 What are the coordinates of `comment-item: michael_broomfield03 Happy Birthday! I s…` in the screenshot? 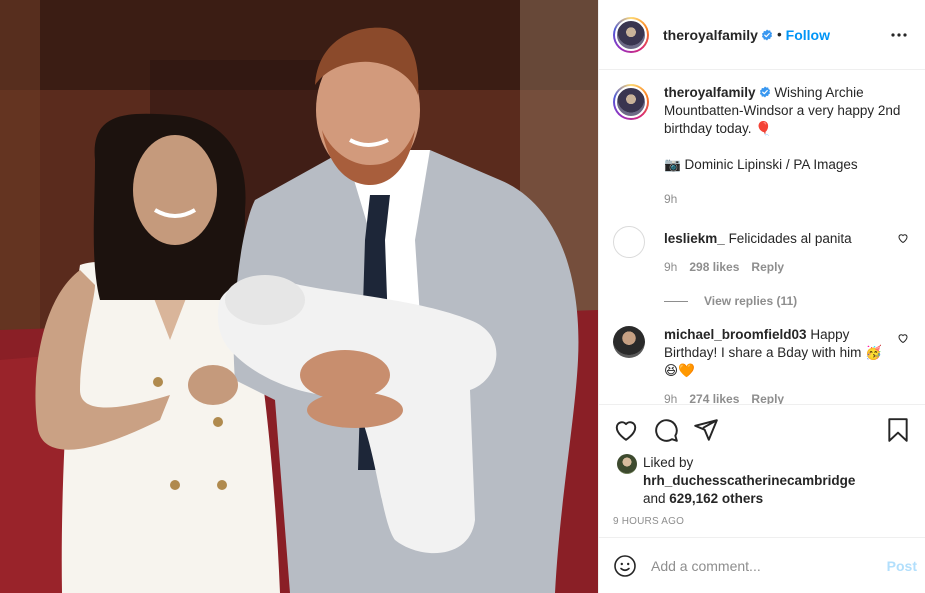 It's located at (761, 365).